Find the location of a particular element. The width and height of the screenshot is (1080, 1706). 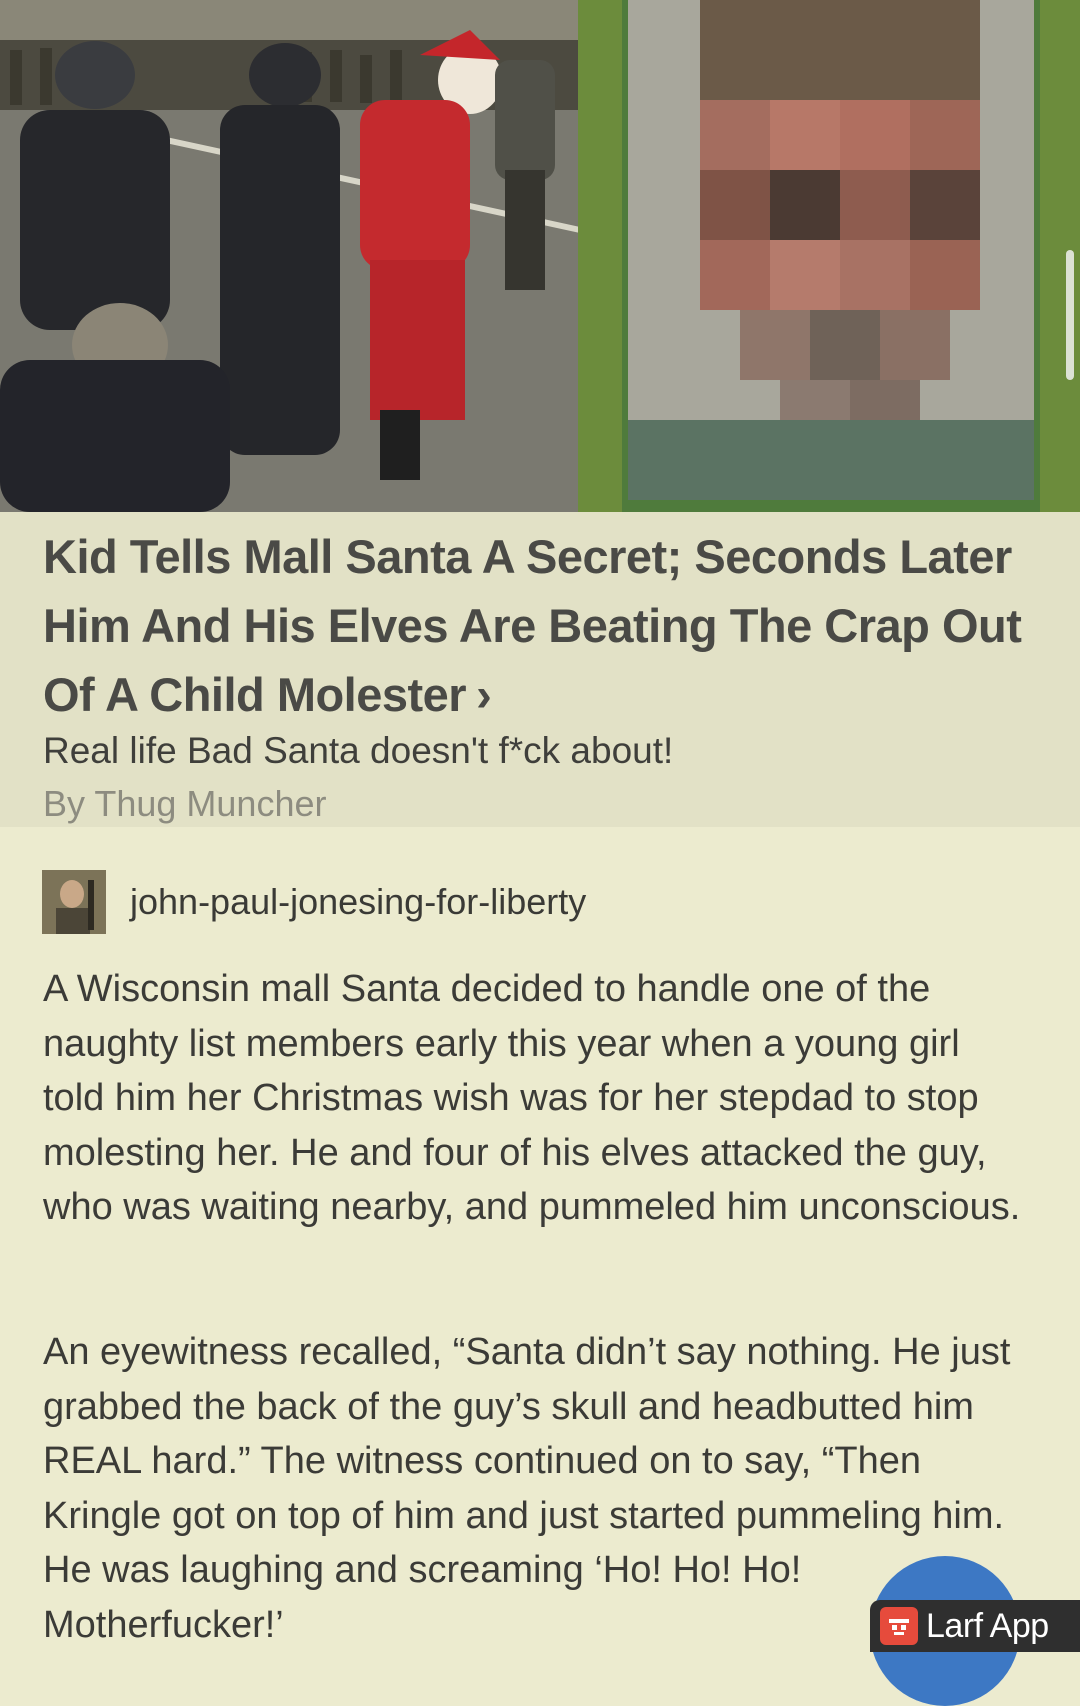

chevron-right-icon: › is located at coordinates (484, 694).